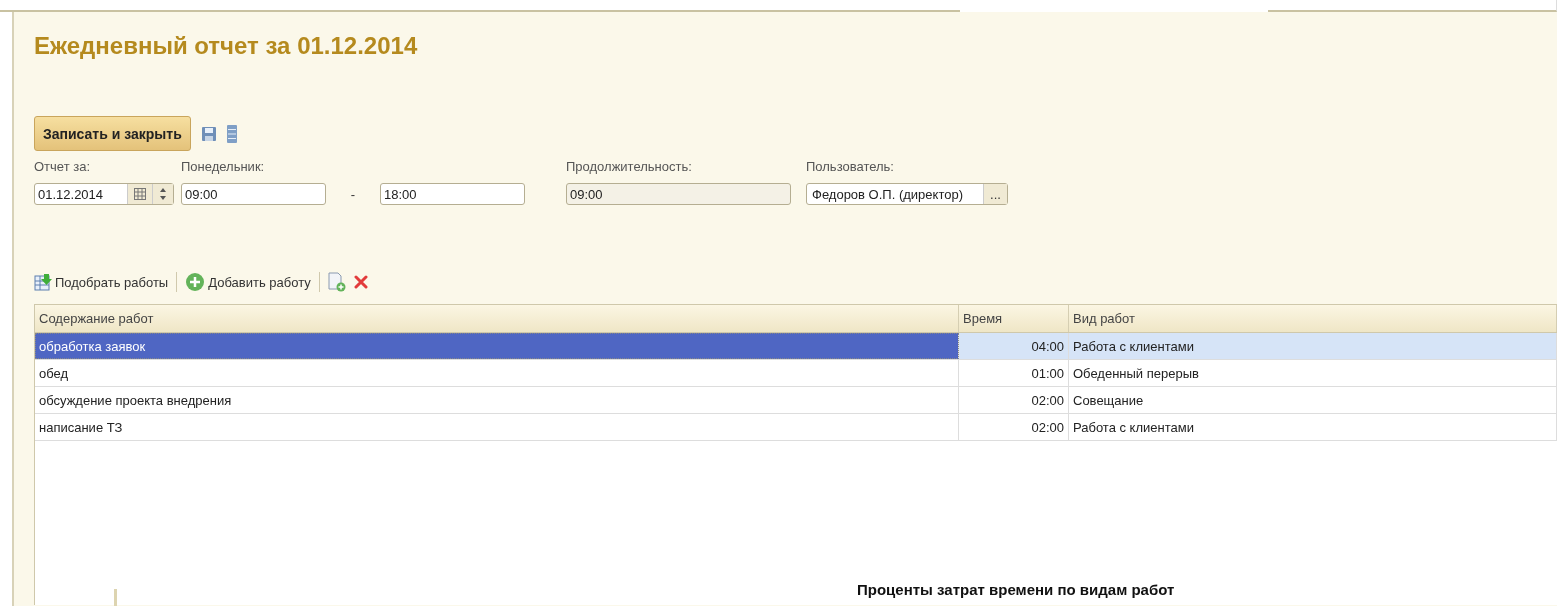 Image resolution: width=1557 pixels, height=606 pixels. I want to click on pick-works-button: Подобрать работы, so click(101, 282).